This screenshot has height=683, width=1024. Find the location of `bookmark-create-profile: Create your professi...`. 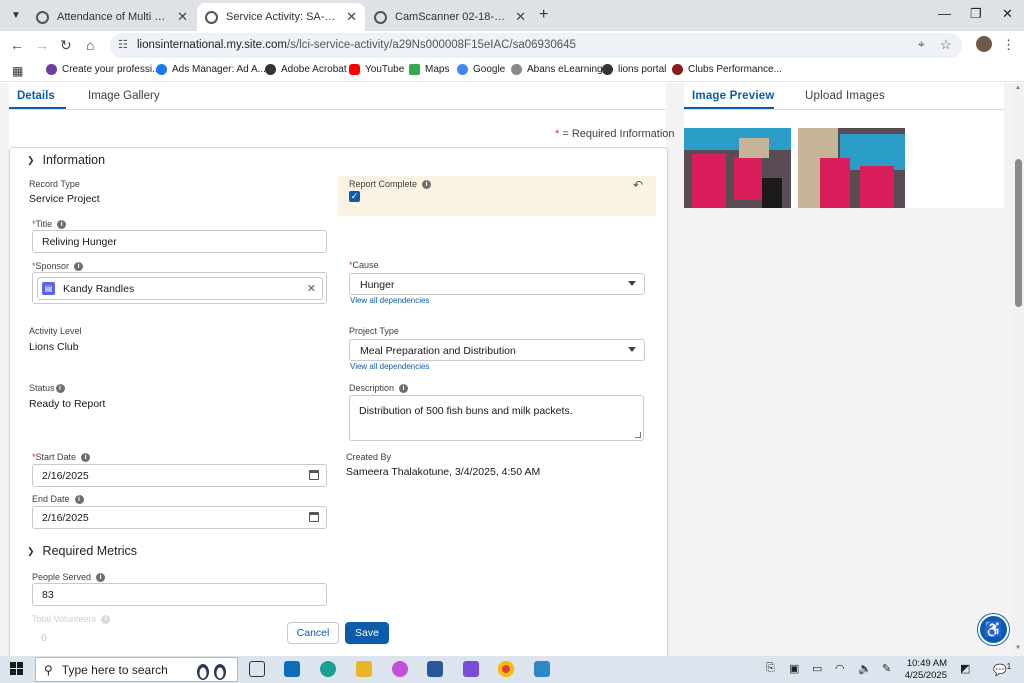

bookmark-create-profile: Create your professi... is located at coordinates (103, 69).